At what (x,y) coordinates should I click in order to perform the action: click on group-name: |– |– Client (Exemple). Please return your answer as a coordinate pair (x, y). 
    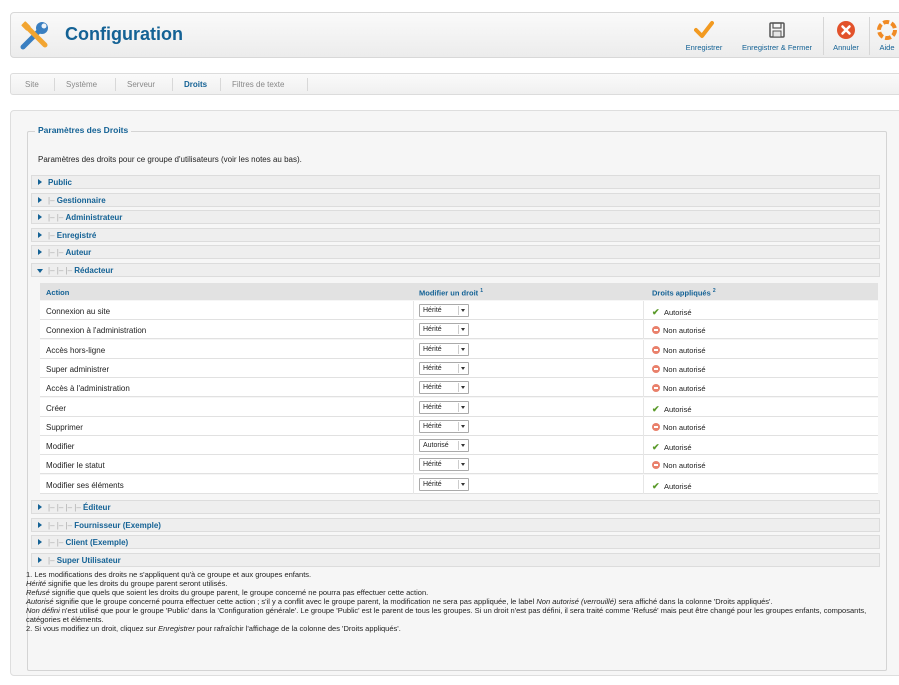
    Looking at the image, I should click on (88, 542).